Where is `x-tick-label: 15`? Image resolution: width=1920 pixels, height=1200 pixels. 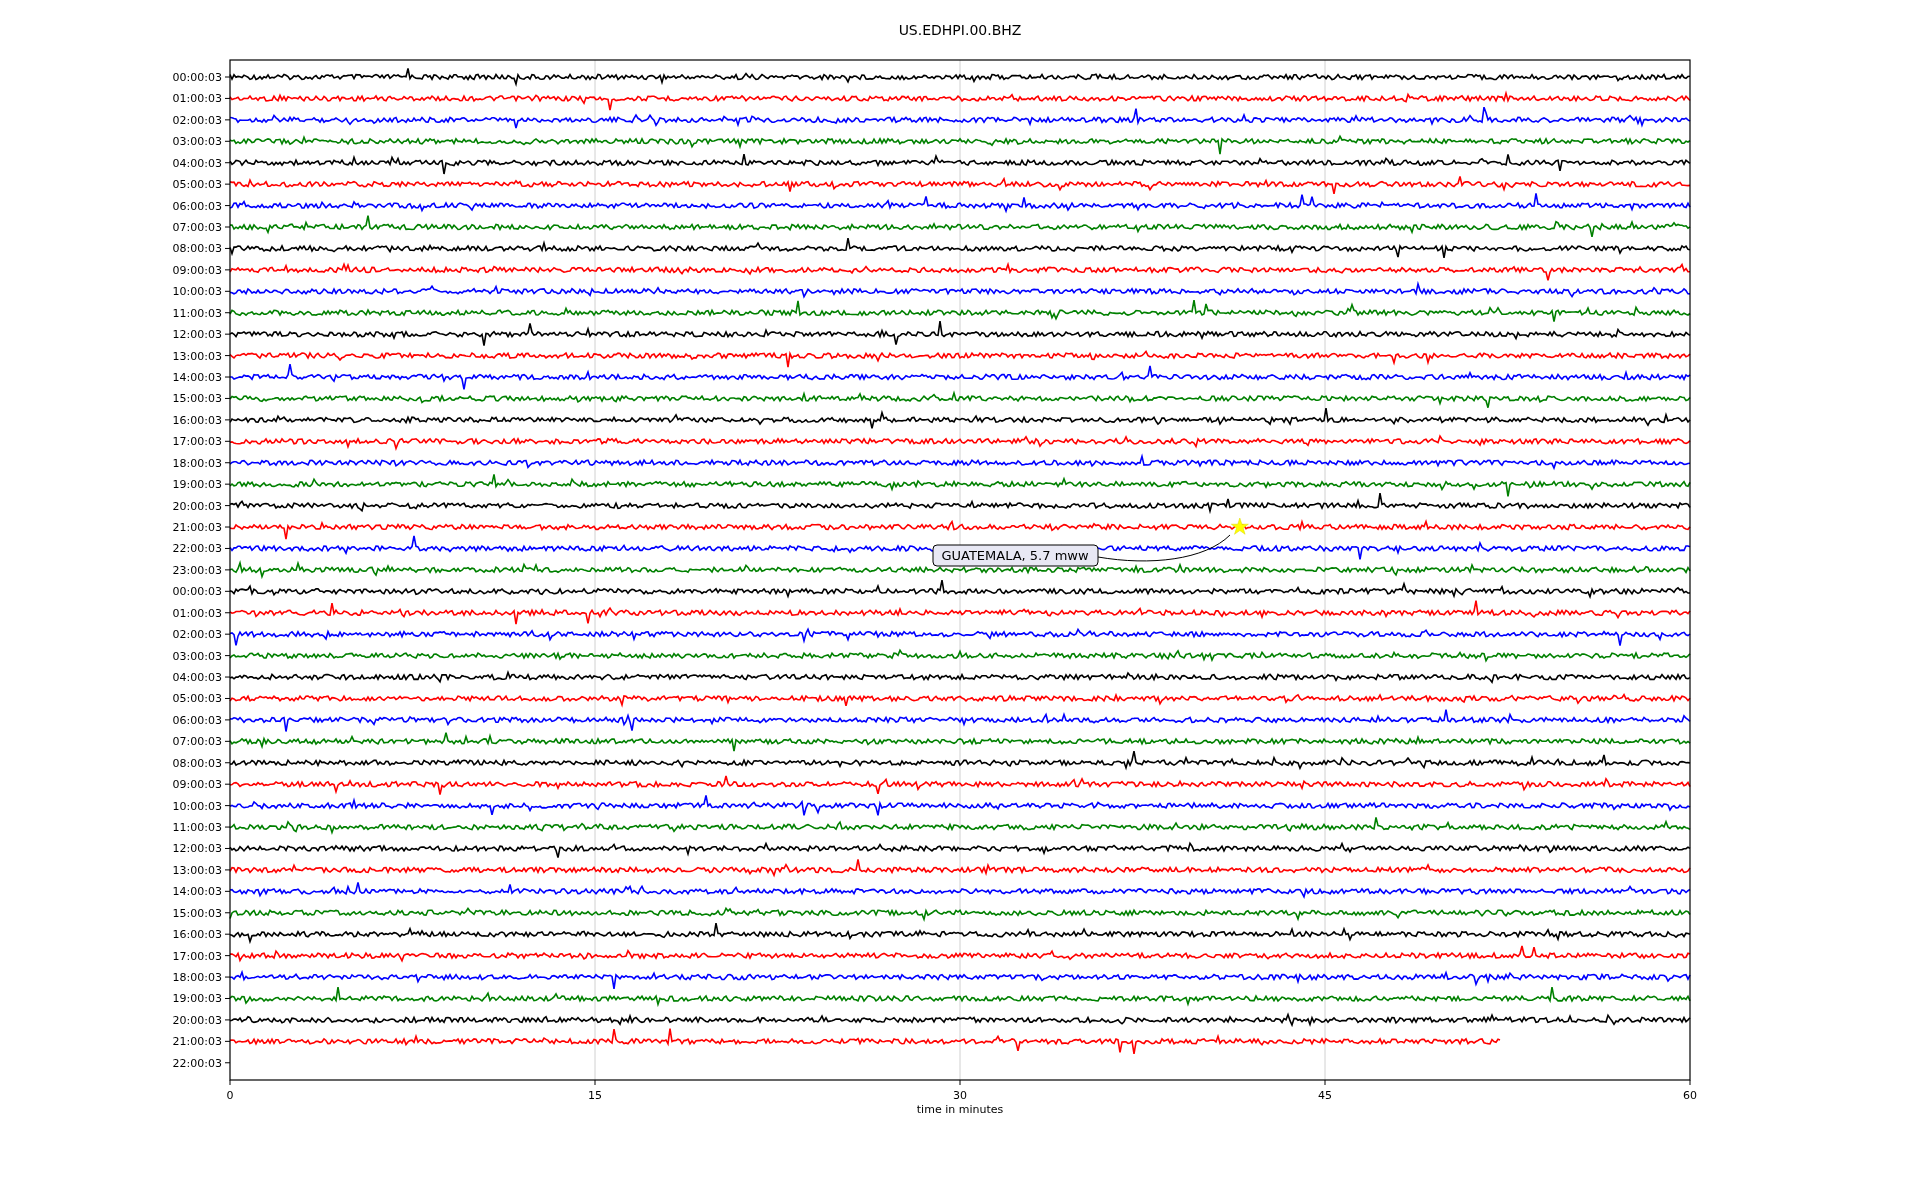
x-tick-label: 15 is located at coordinates (595, 1095).